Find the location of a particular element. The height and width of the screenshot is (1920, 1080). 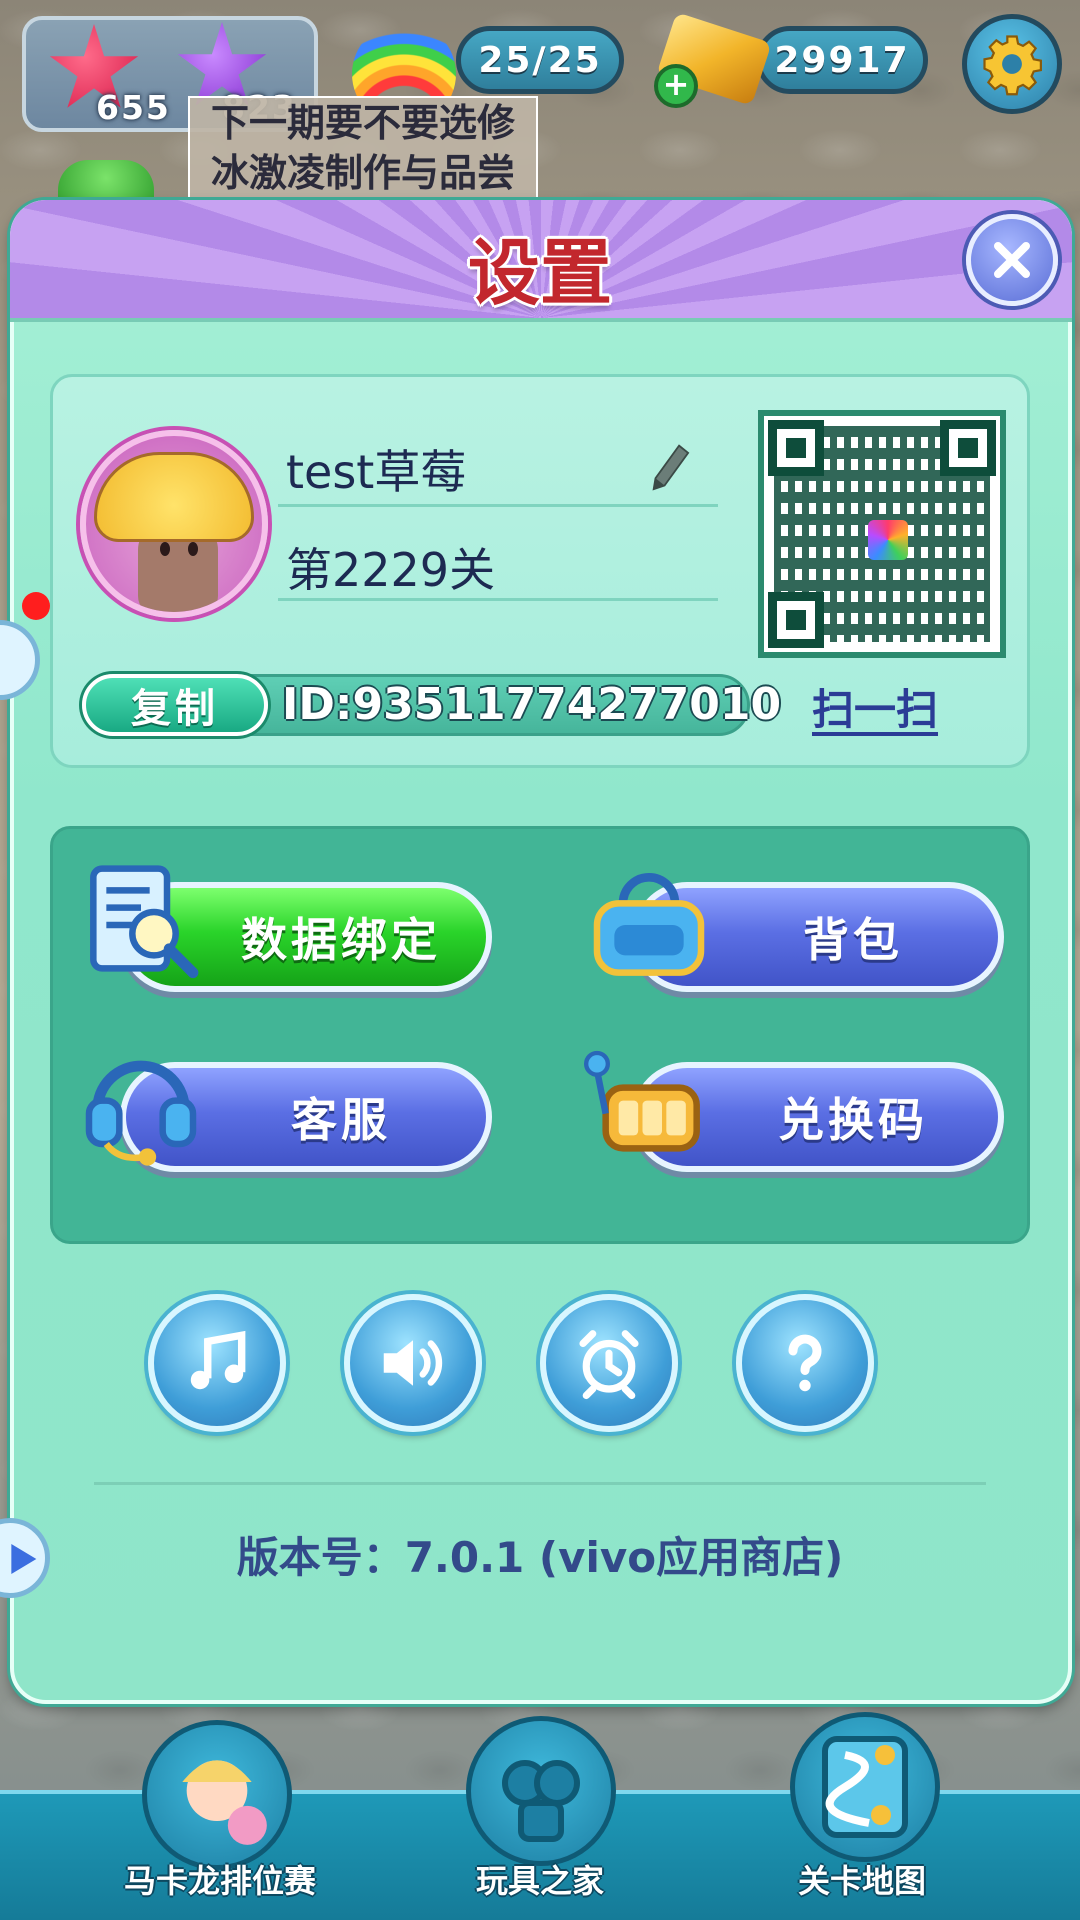

gear-icon is located at coordinates (1012, 65).